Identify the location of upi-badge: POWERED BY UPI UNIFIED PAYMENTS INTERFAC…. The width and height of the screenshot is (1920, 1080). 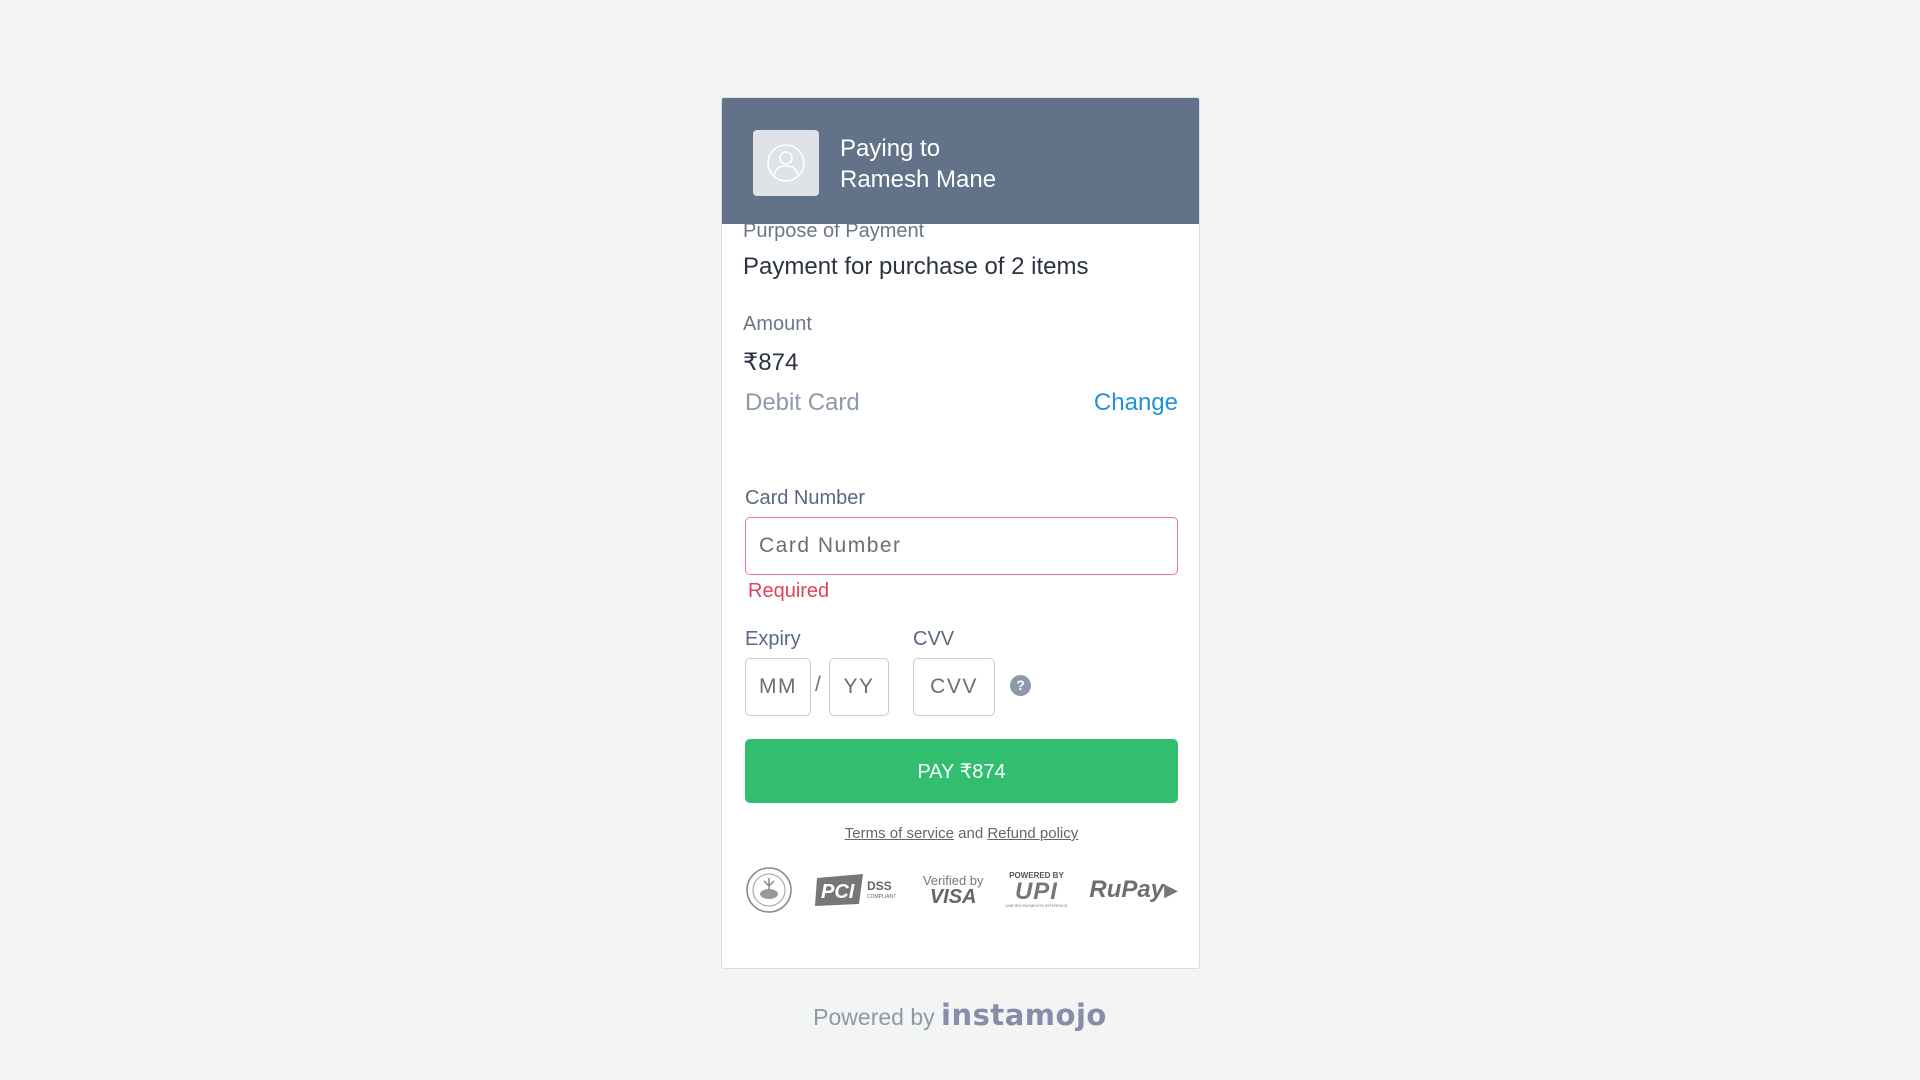
(1036, 890).